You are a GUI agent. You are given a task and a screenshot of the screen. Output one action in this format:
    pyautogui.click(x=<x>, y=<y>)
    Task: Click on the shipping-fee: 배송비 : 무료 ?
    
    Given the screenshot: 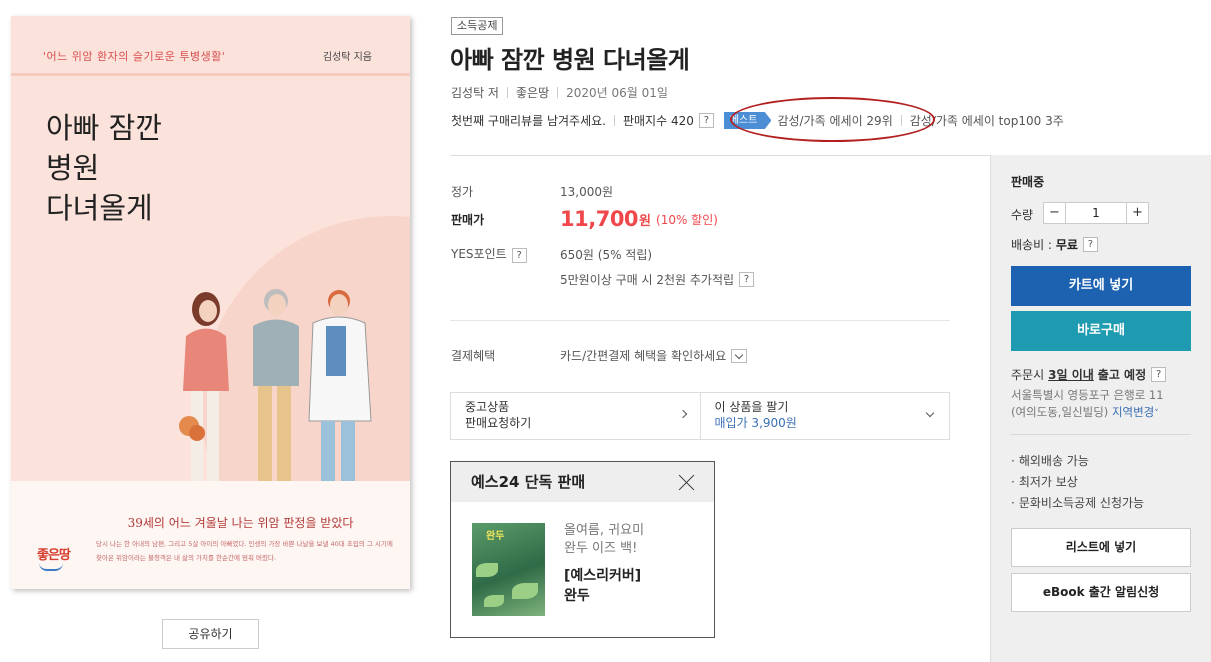 What is the action you would take?
    pyautogui.click(x=1054, y=244)
    